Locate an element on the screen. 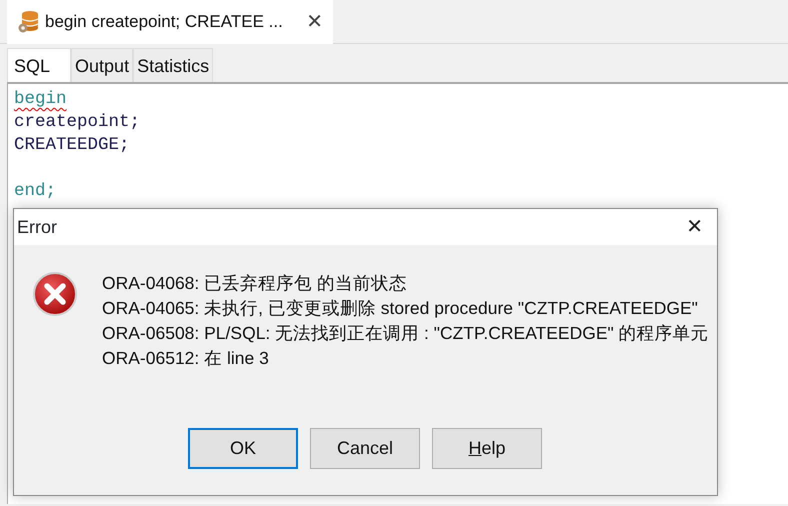 The height and width of the screenshot is (506, 788). close-button: ✕ is located at coordinates (694, 227).